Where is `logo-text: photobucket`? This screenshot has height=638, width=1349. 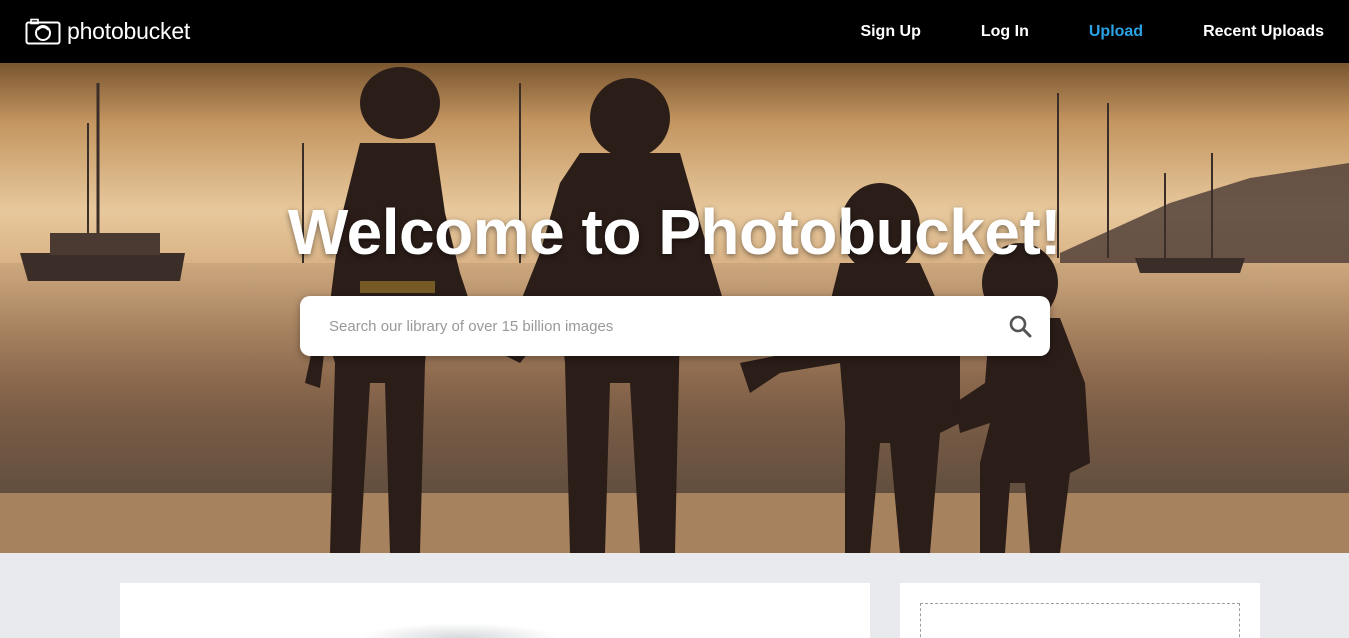
logo-text: photobucket is located at coordinates (129, 31).